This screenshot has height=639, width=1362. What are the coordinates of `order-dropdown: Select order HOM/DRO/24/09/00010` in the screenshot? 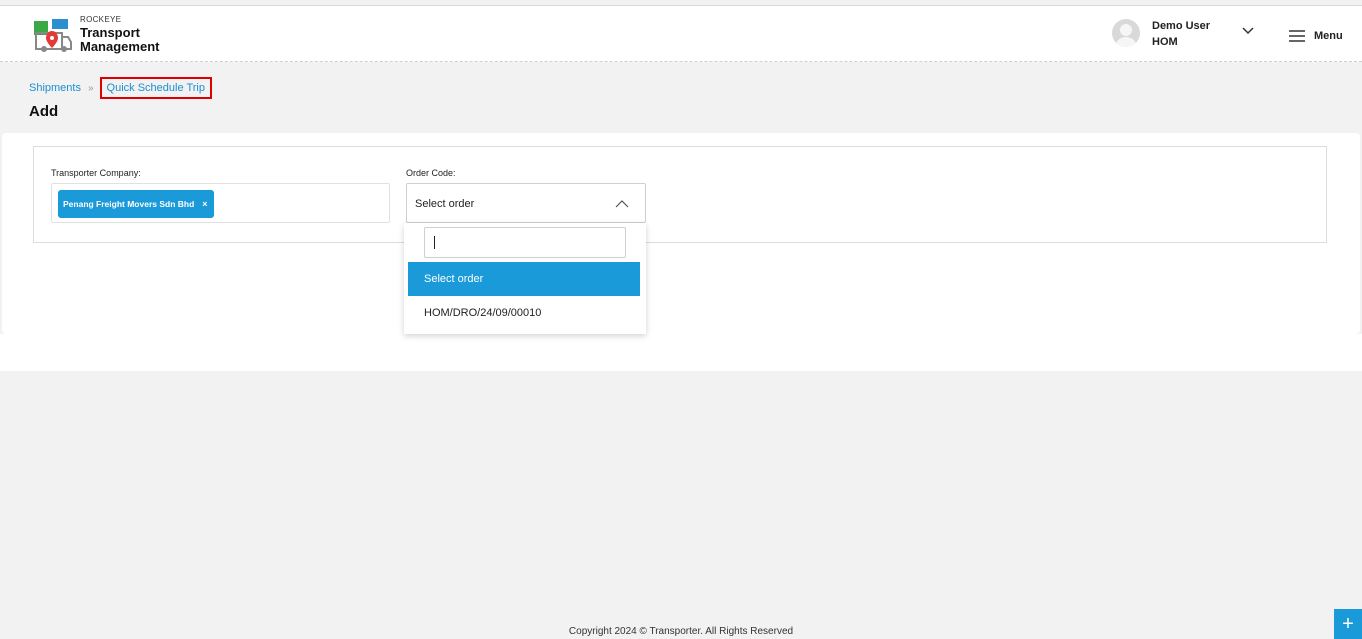 It's located at (525, 278).